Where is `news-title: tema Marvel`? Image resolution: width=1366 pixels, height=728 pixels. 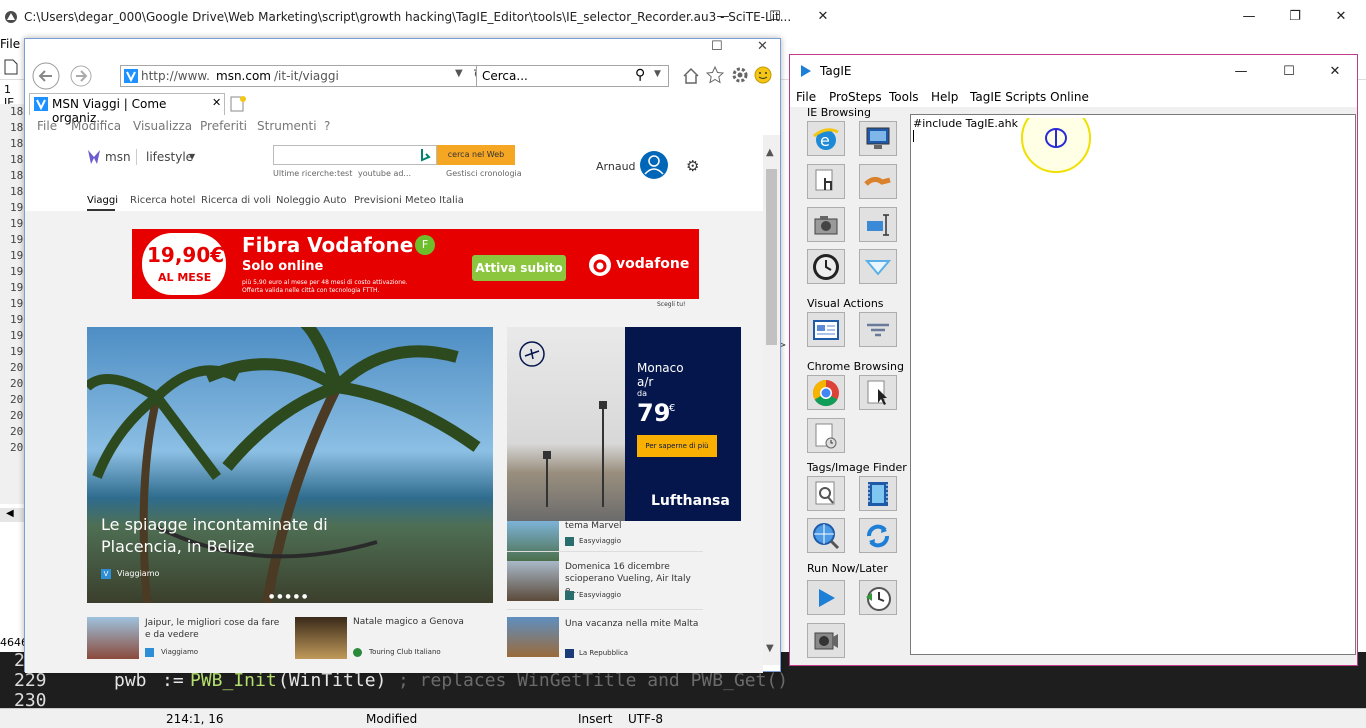 news-title: tema Marvel is located at coordinates (593, 526).